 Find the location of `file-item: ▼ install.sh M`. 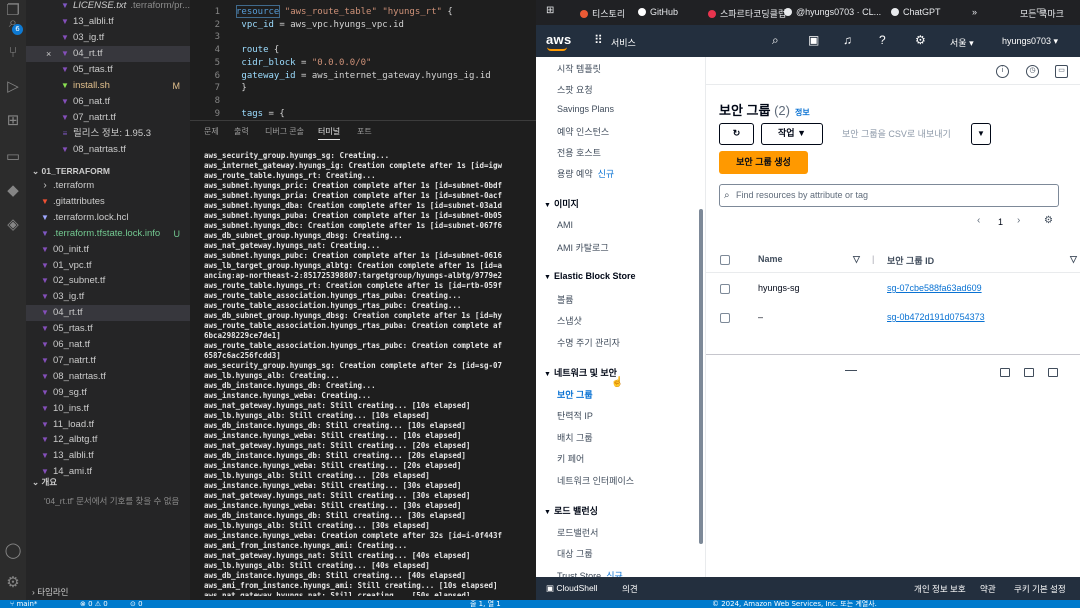

file-item: ▼ install.sh M is located at coordinates (108, 86).